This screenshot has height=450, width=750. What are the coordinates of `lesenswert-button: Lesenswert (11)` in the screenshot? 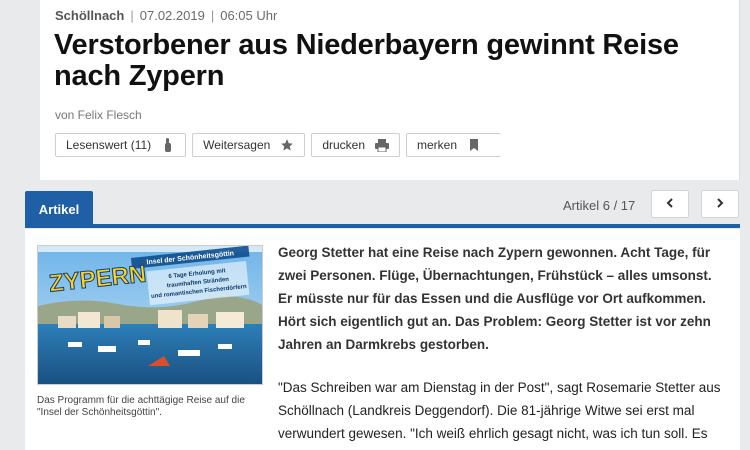 It's located at (121, 145).